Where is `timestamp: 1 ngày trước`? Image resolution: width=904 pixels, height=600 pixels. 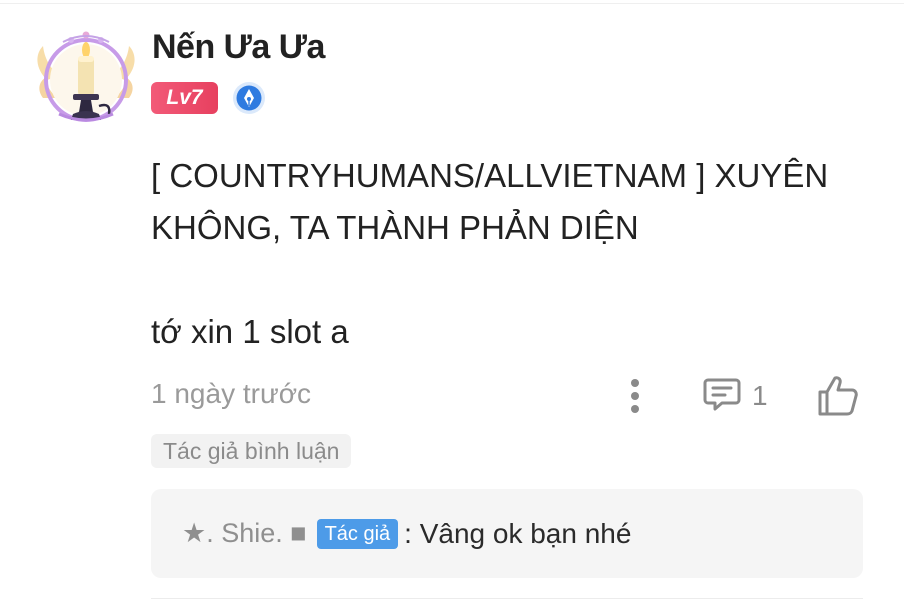
timestamp: 1 ngày trước is located at coordinates (231, 393).